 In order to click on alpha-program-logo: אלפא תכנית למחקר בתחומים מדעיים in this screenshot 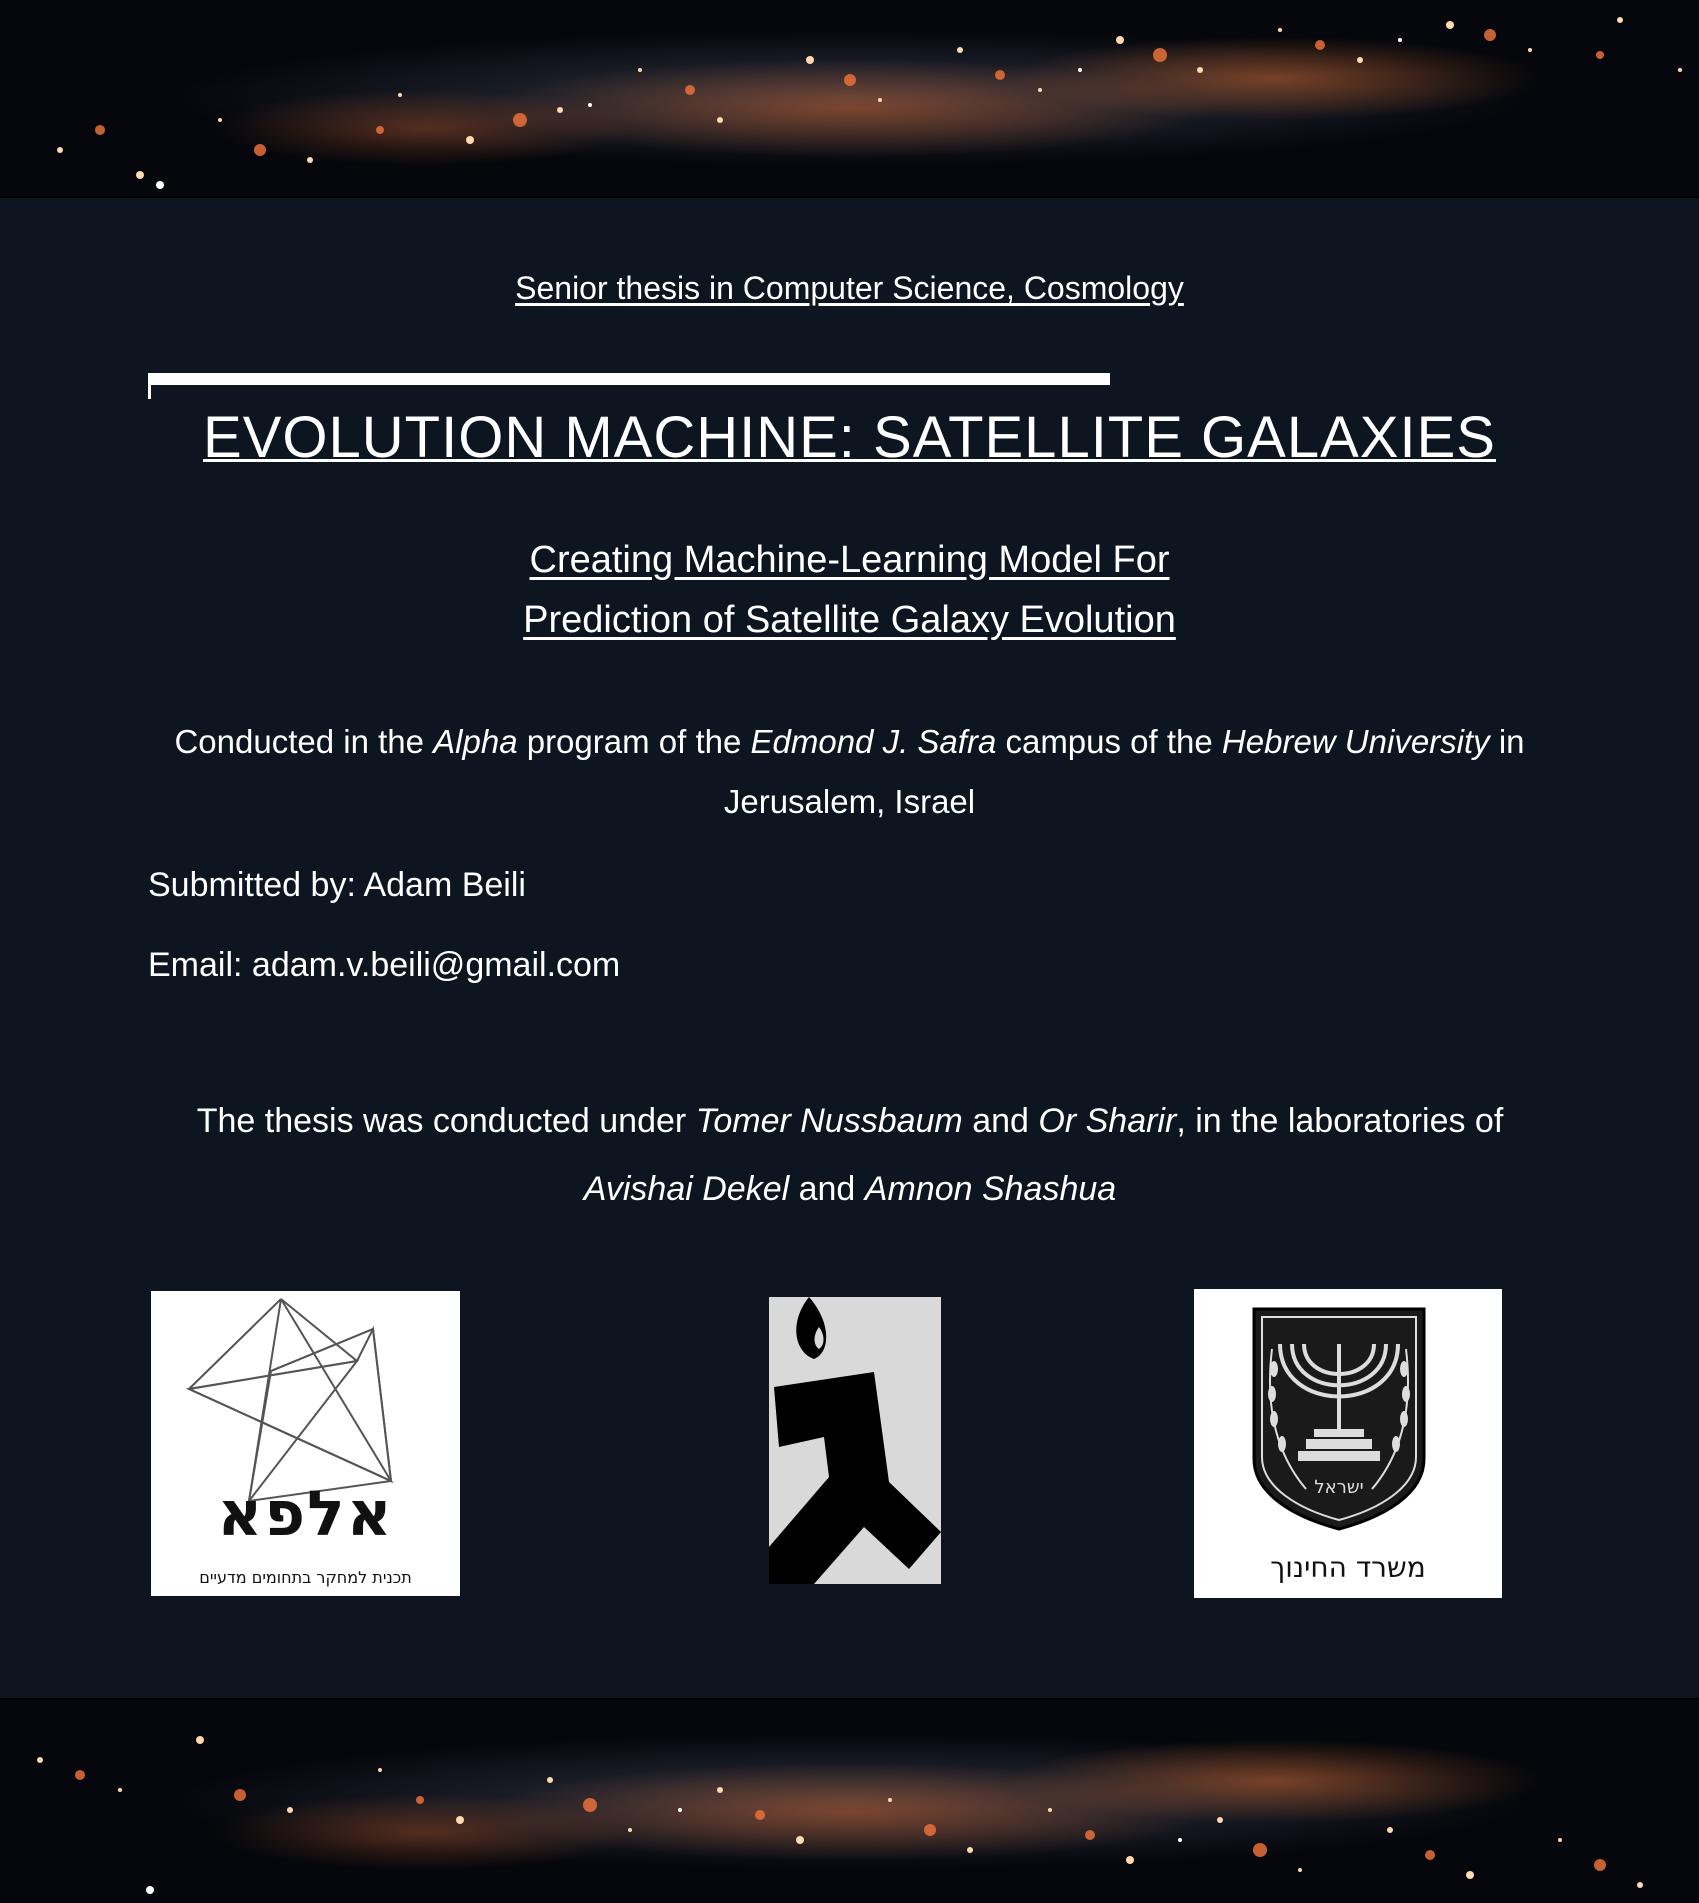, I will do `click(305, 1443)`.